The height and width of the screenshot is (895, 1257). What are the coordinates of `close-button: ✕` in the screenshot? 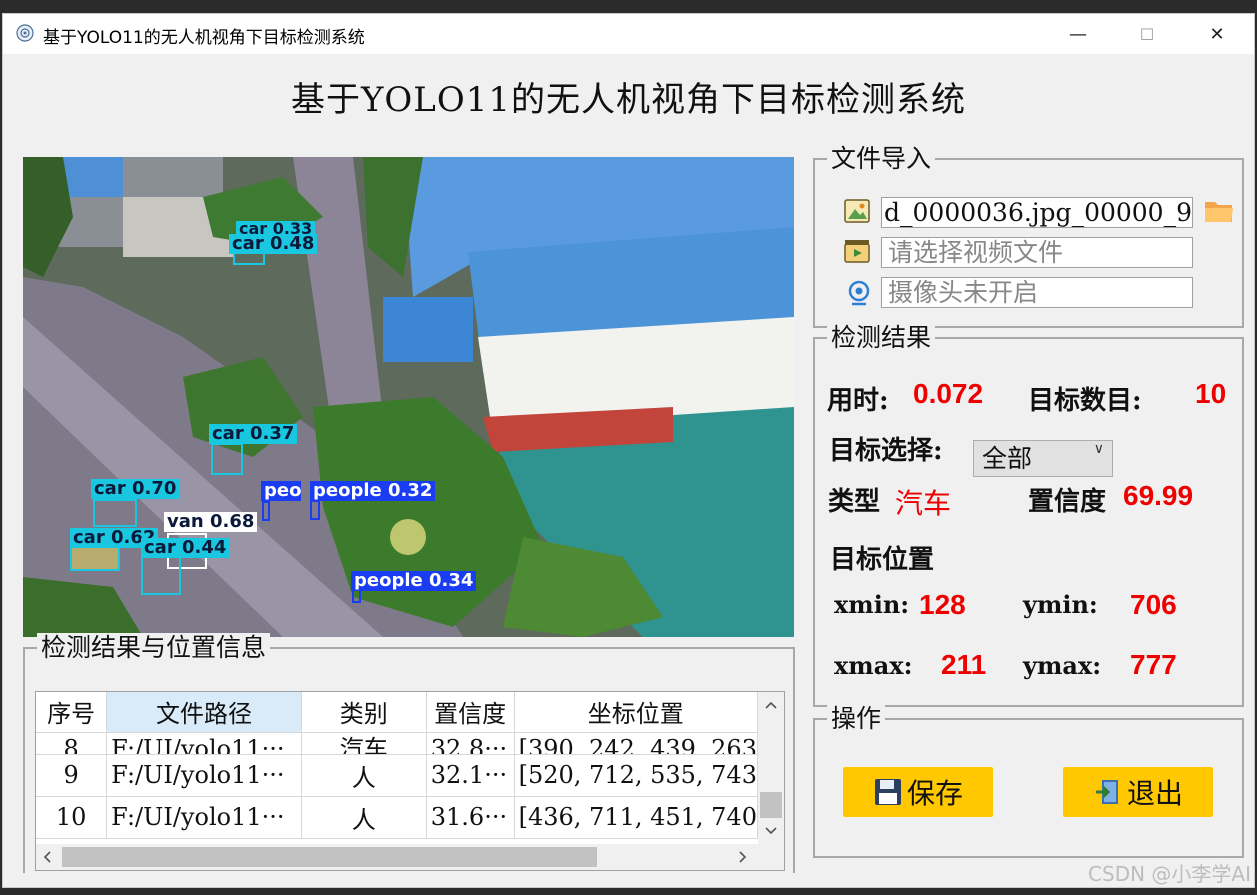 It's located at (1217, 34).